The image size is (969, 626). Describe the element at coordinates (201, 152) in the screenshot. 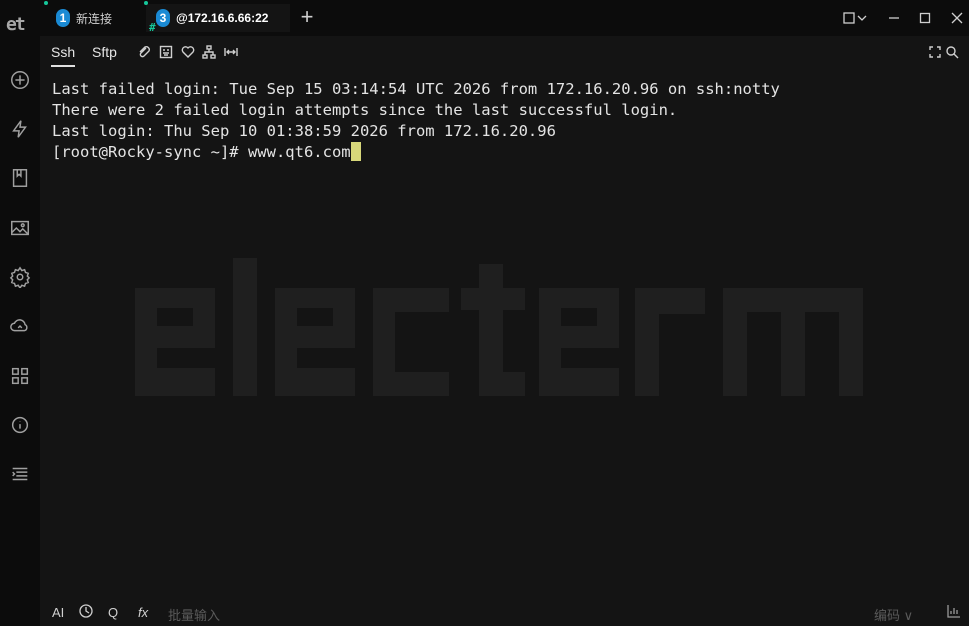

I see `terminal-line: [root@Rocky-sync ~]# www.qt6.com` at that location.